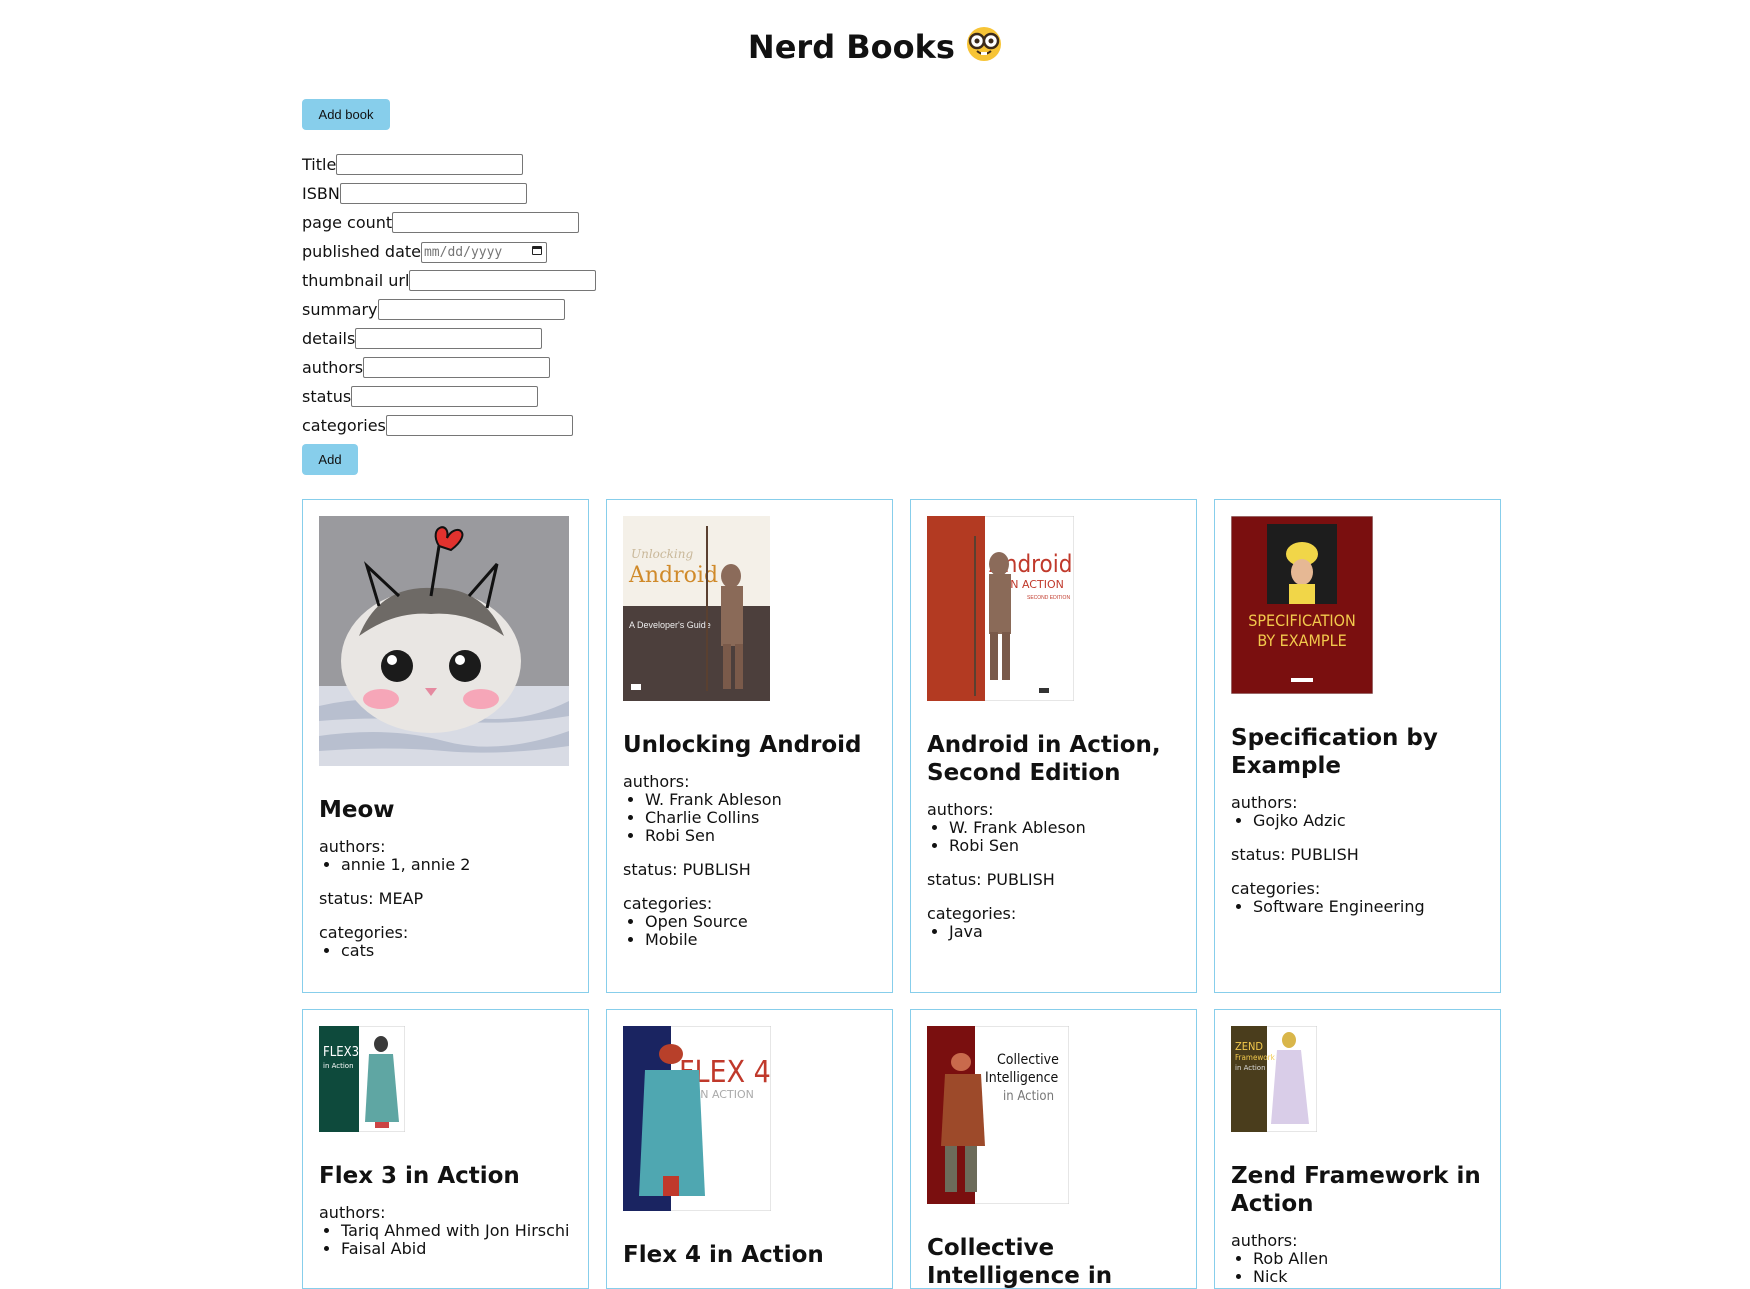  What do you see at coordinates (1044, 759) in the screenshot?
I see `book-title: Android in Action, Second Edition` at bounding box center [1044, 759].